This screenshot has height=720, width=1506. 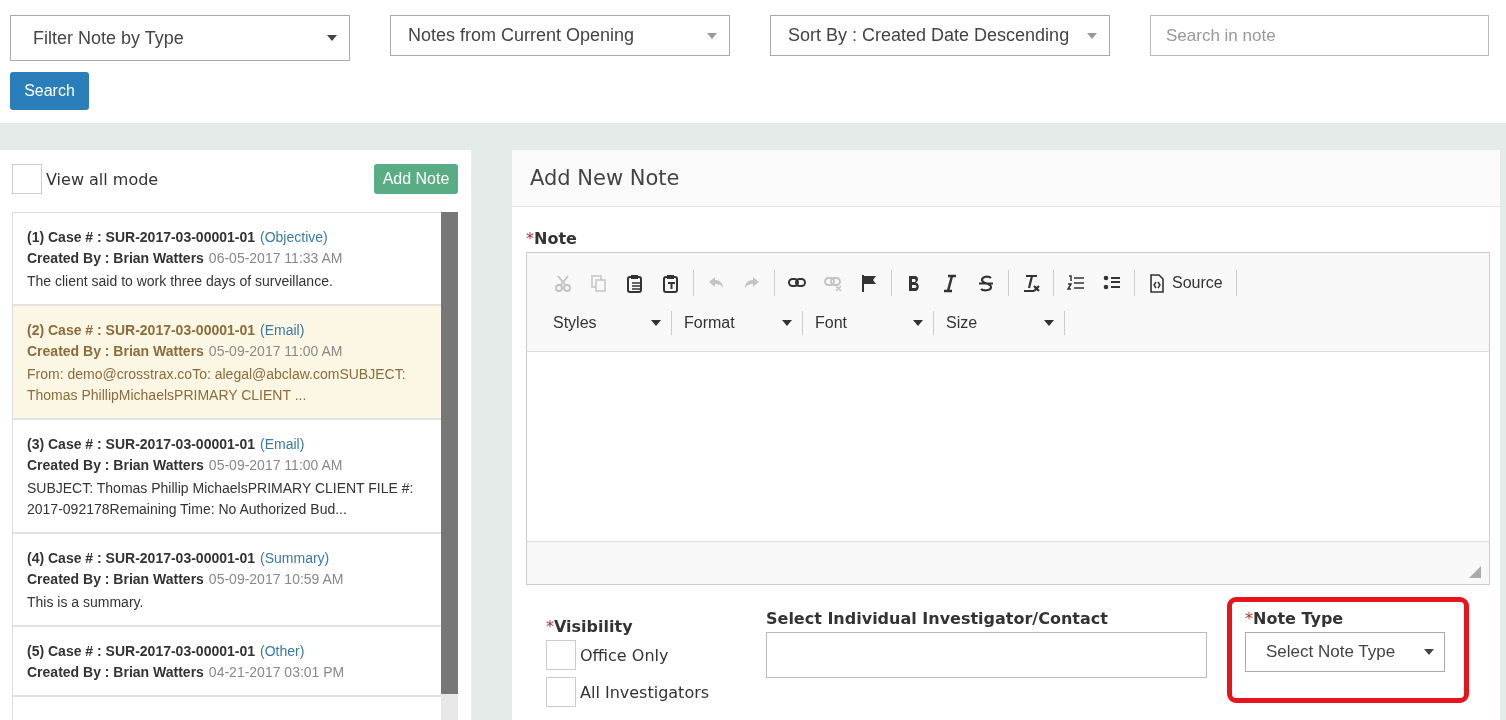 What do you see at coordinates (295, 558) in the screenshot?
I see `note-type: (Summary)` at bounding box center [295, 558].